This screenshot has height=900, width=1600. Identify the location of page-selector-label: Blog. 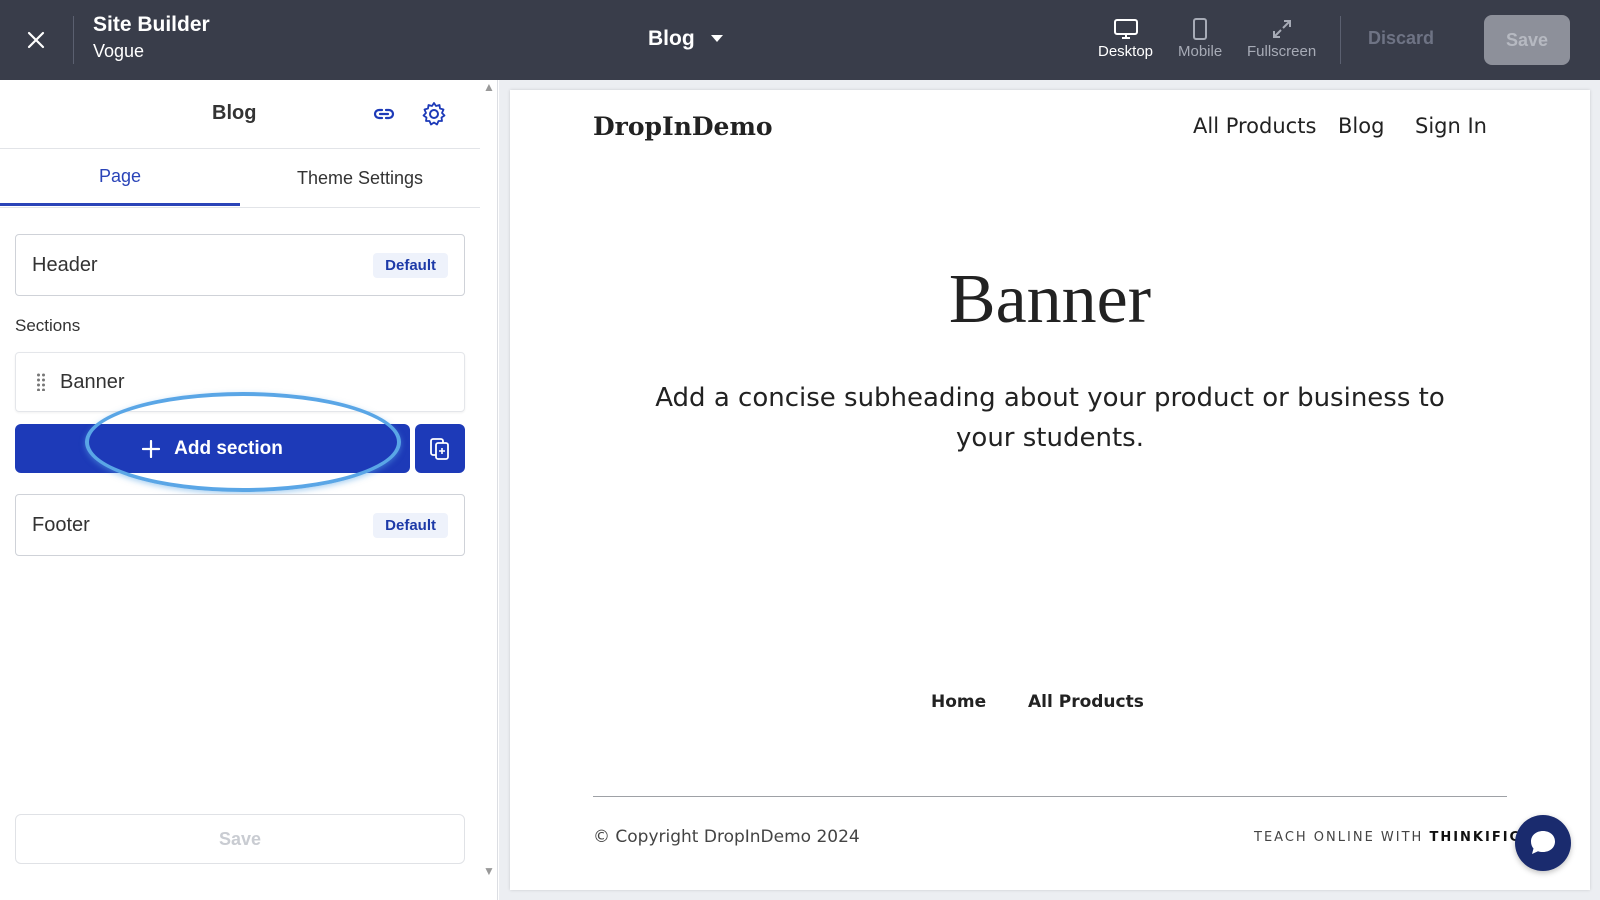
(671, 38).